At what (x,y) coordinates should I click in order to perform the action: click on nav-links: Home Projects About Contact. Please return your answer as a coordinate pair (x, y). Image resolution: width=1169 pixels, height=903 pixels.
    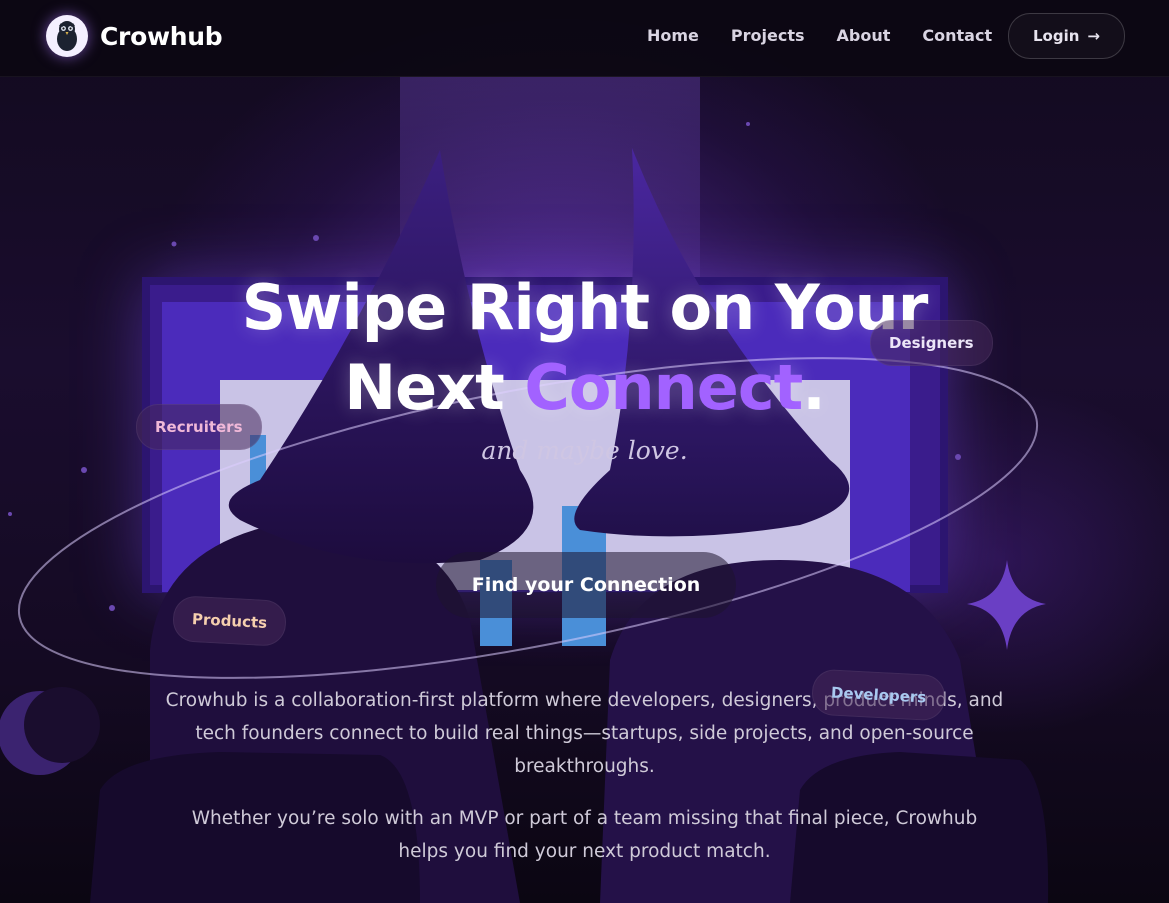
    Looking at the image, I should click on (819, 35).